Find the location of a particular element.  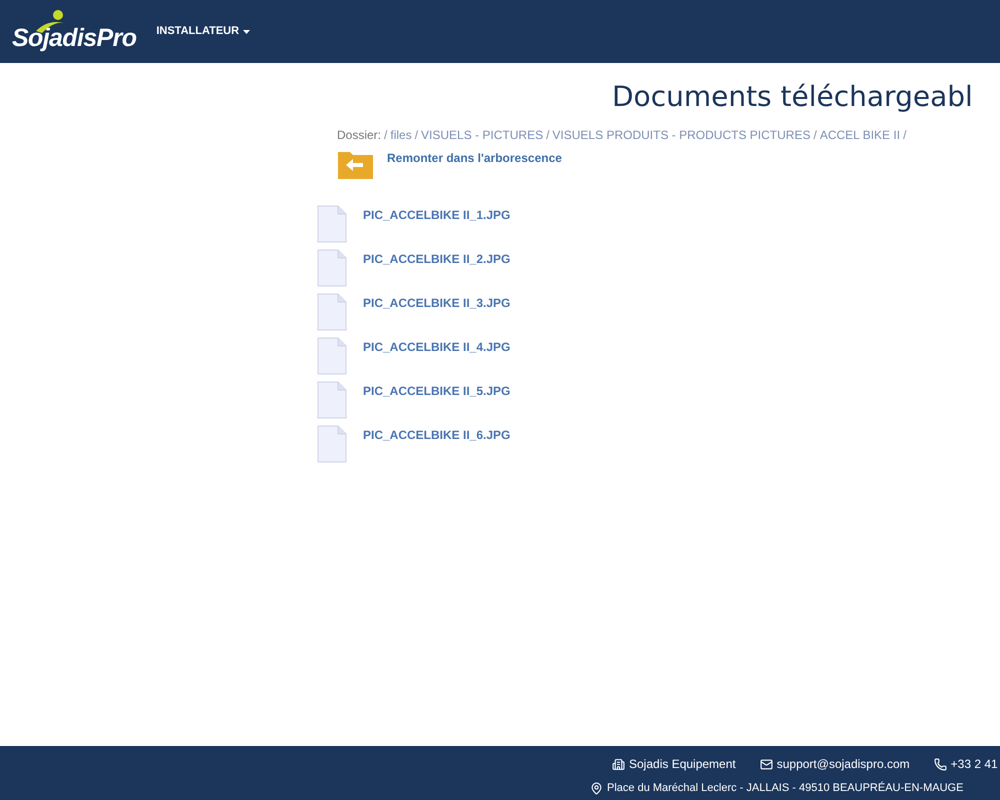

file-link: PIC_ACCELBIKE II_3.JPG is located at coordinates (436, 303).